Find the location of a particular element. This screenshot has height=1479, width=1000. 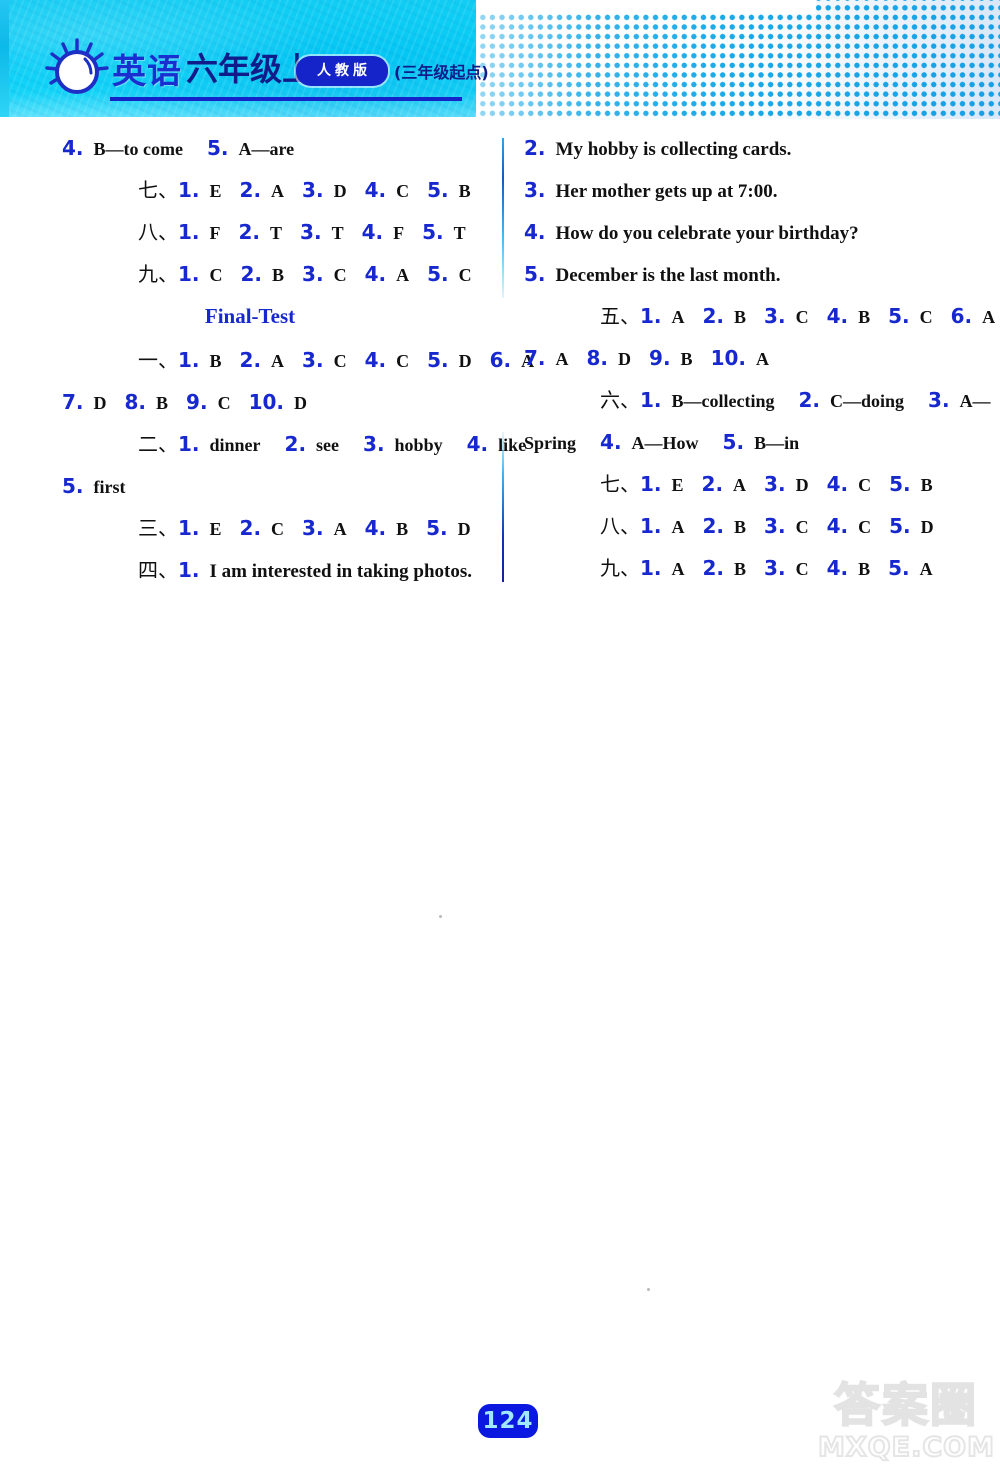

site-watermark: 答案圈 MXQE.COM is located at coordinates (906, 1425).